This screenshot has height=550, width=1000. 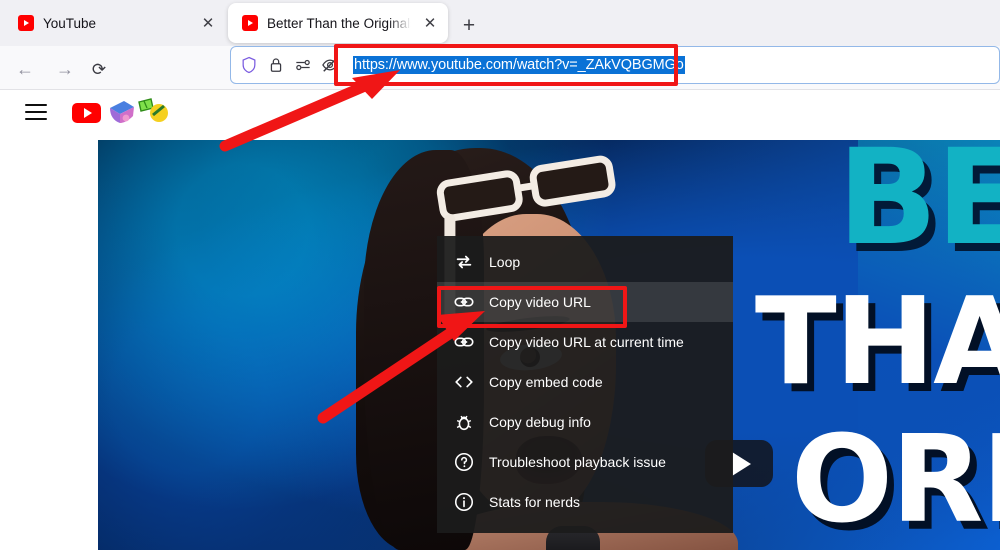 I want to click on info-circle-icon, so click(x=464, y=502).